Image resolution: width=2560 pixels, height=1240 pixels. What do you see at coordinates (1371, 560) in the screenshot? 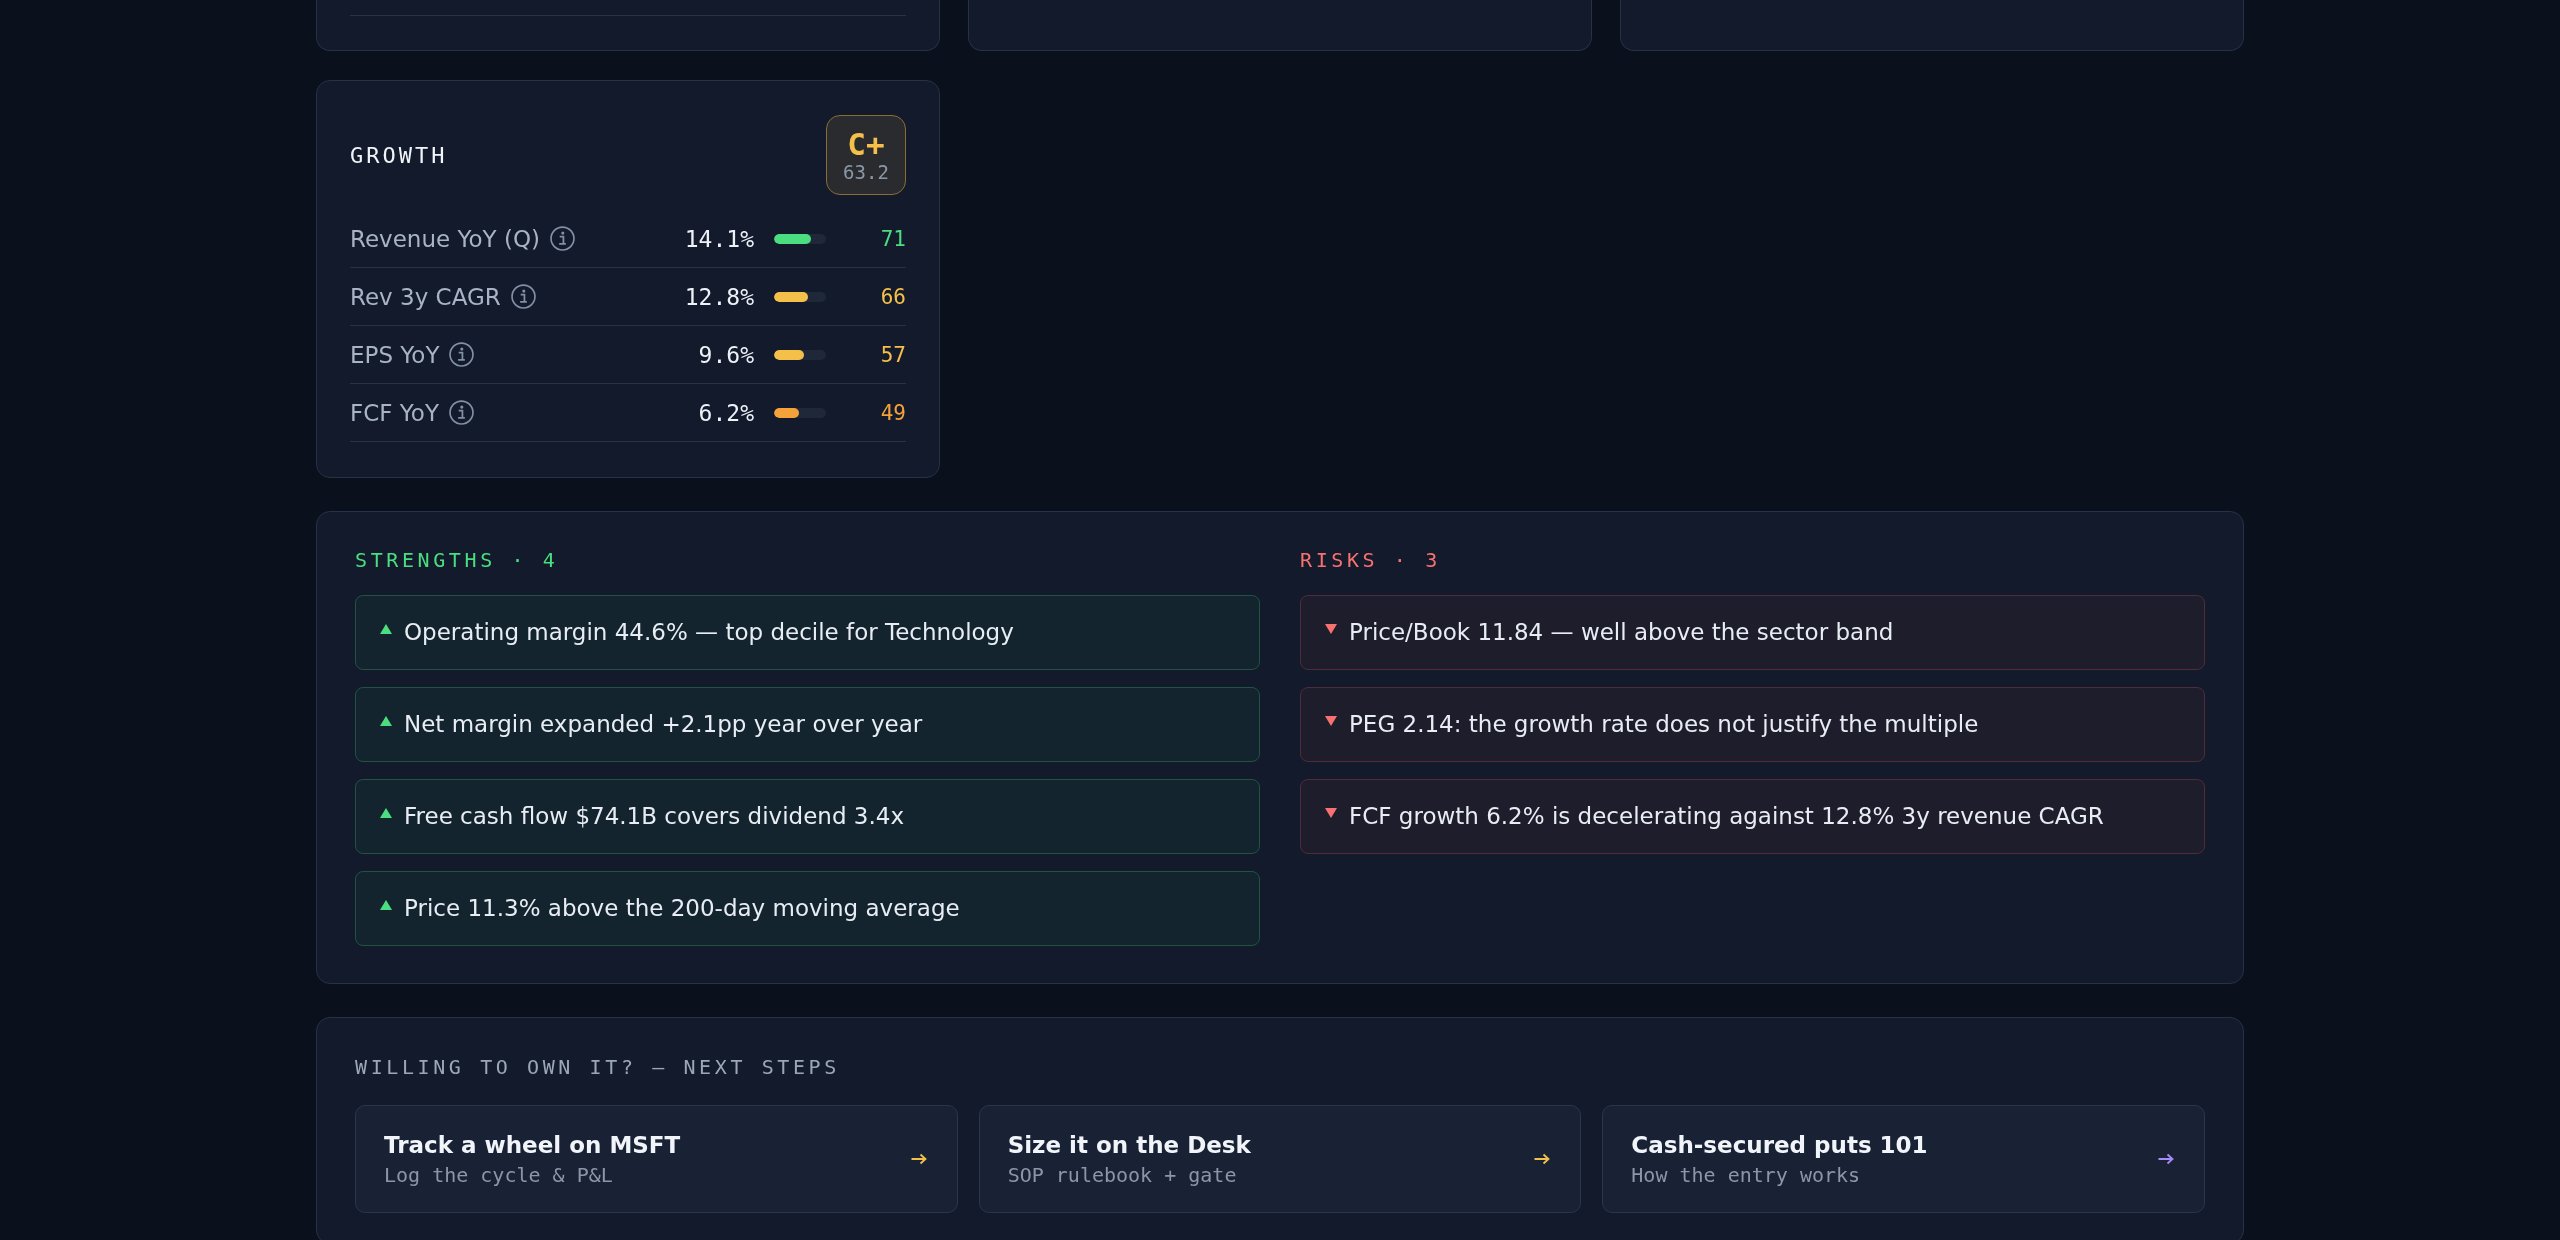
I see `section-title: RISKS · 3` at bounding box center [1371, 560].